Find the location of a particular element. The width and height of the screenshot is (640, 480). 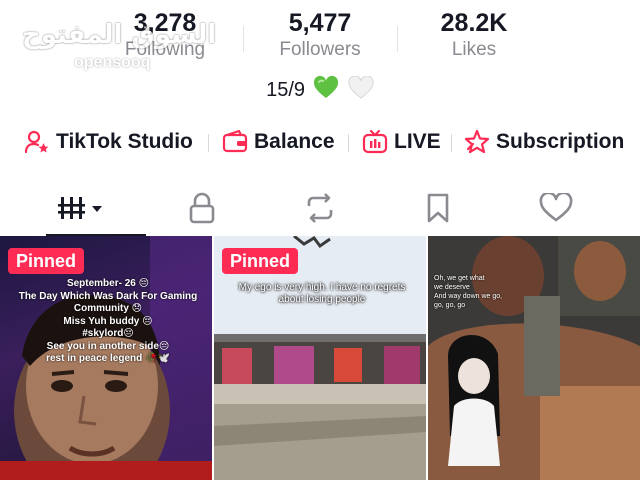

tiktok-studio-label: TikTok Studio is located at coordinates (124, 141).